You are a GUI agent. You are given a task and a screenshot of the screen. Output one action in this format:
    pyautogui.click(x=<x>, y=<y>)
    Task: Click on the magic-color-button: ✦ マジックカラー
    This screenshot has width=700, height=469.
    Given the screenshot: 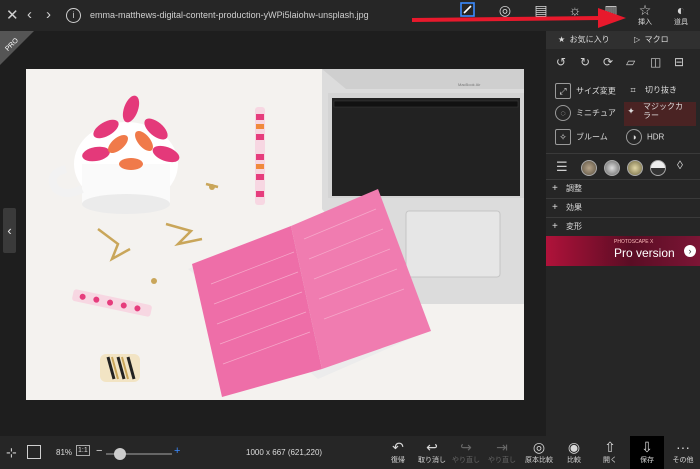 What is the action you would take?
    pyautogui.click(x=660, y=114)
    